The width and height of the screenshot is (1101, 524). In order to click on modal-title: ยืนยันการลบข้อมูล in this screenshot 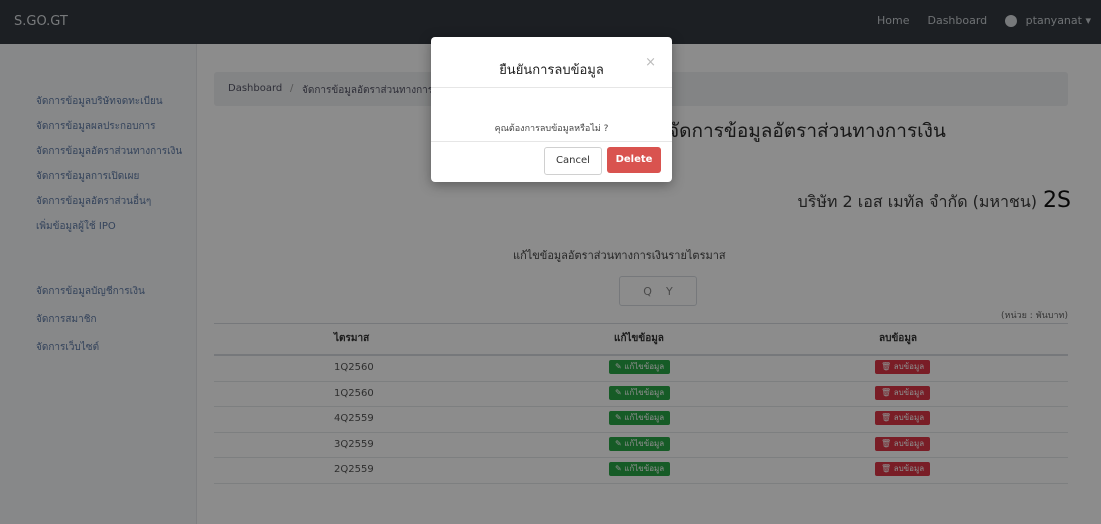, I will do `click(551, 70)`.